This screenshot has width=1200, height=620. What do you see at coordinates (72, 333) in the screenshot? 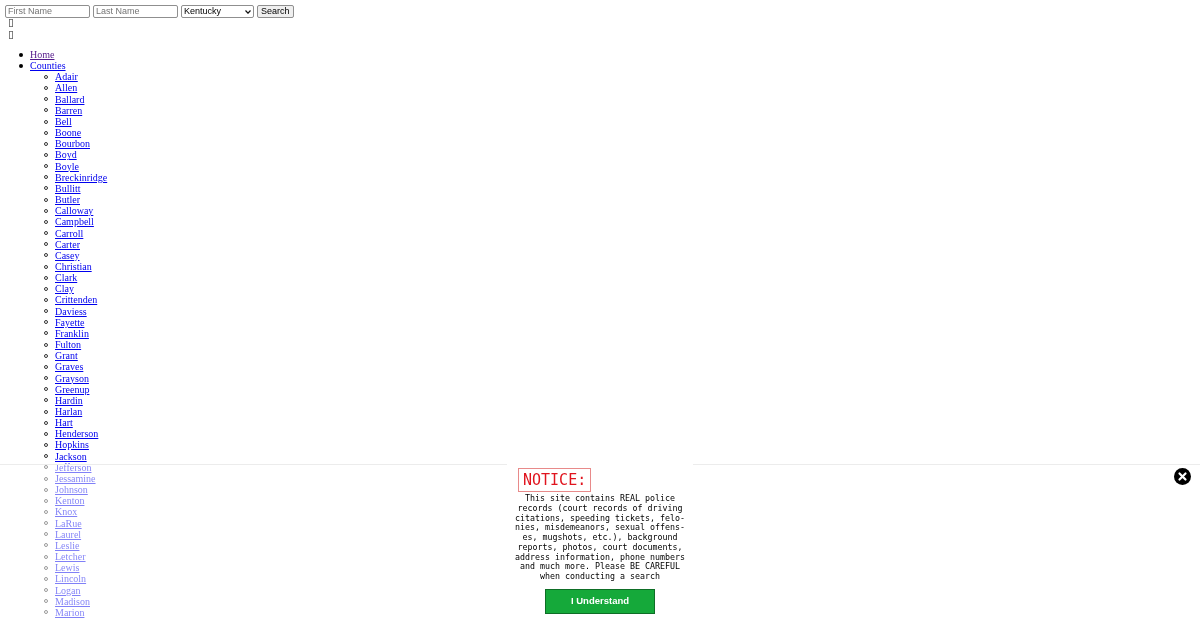
I see `county-link: Franklin` at bounding box center [72, 333].